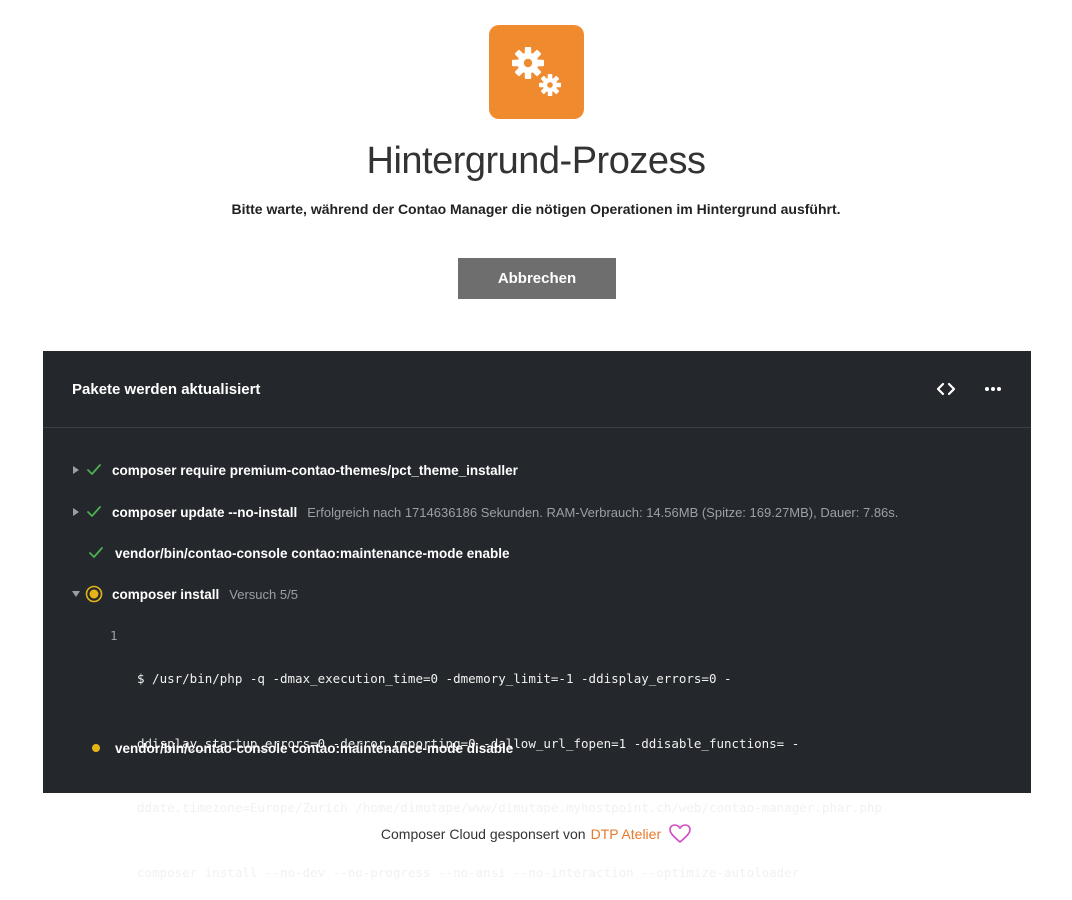  I want to click on operation-detail: Versuch 5/5, so click(263, 594).